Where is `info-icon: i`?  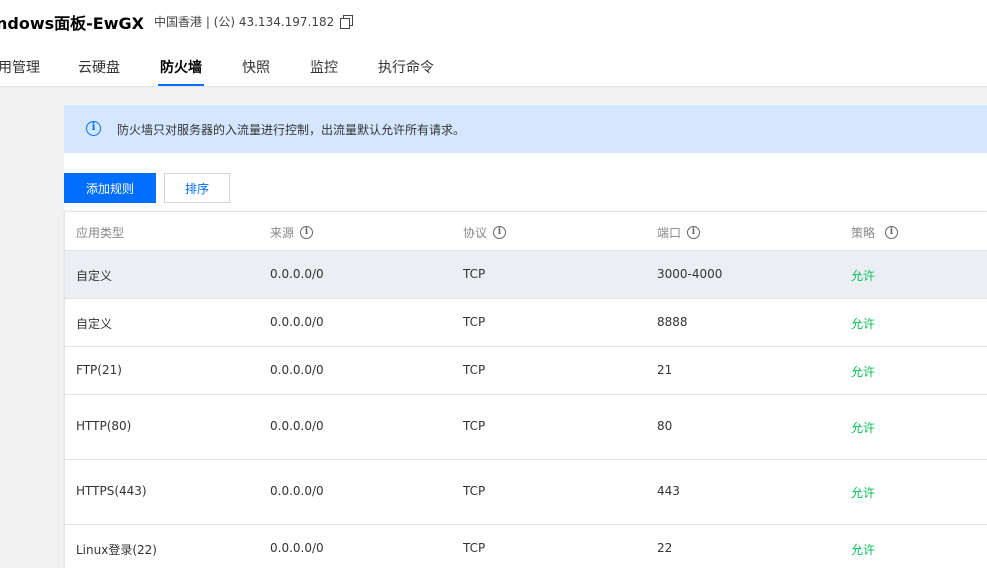
info-icon: i is located at coordinates (93, 128).